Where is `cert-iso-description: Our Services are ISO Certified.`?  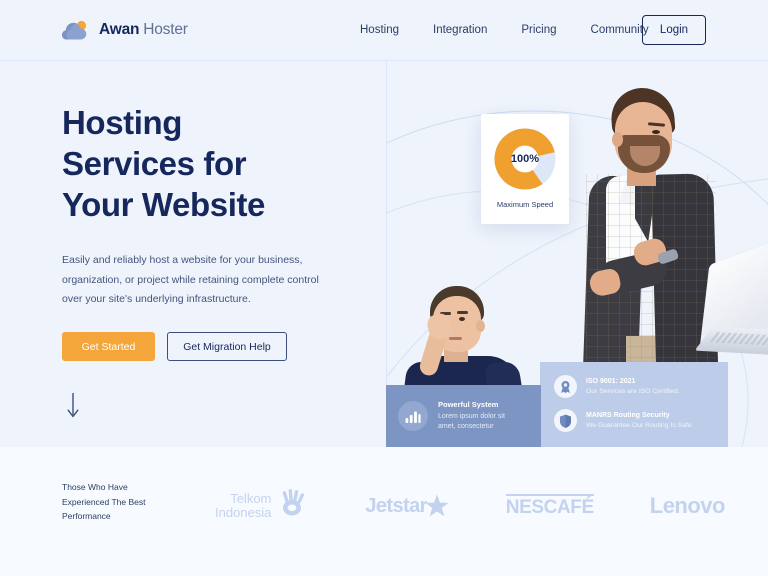 cert-iso-description: Our Services are ISO Certified. is located at coordinates (633, 391).